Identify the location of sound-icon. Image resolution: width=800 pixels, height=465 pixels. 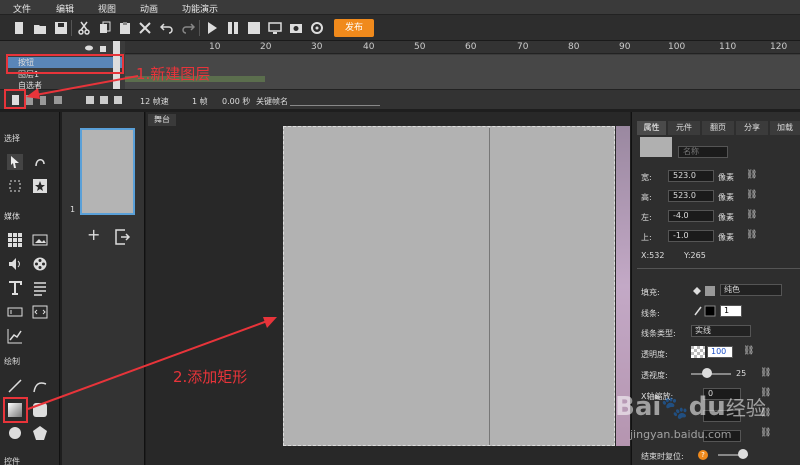
(15, 264).